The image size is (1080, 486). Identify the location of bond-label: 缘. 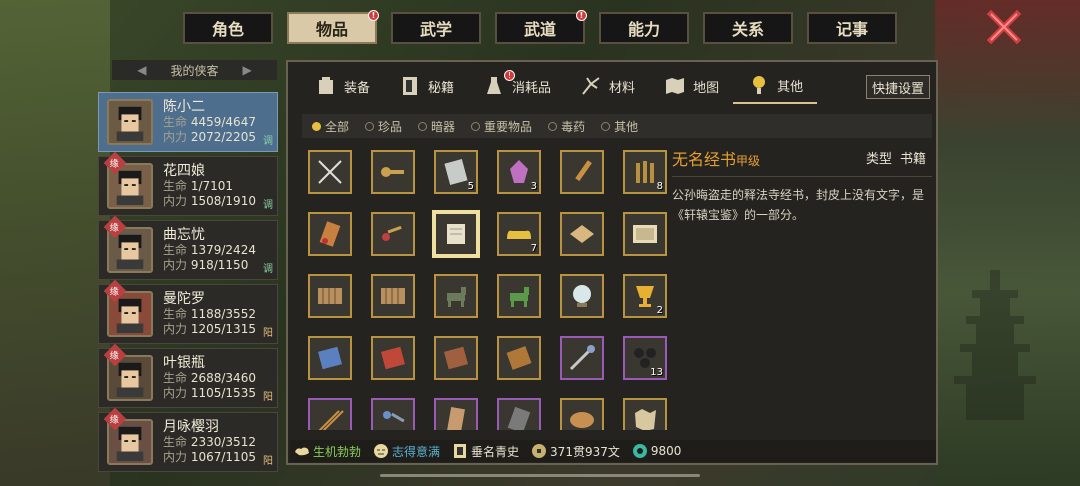
(115, 164).